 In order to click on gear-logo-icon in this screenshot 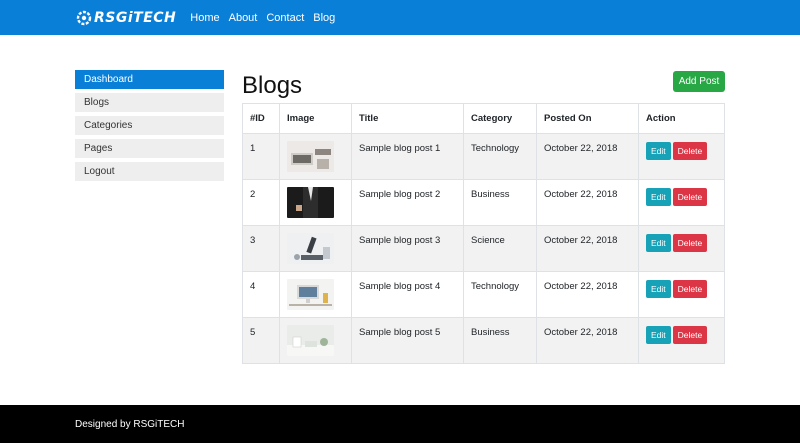, I will do `click(84, 17)`.